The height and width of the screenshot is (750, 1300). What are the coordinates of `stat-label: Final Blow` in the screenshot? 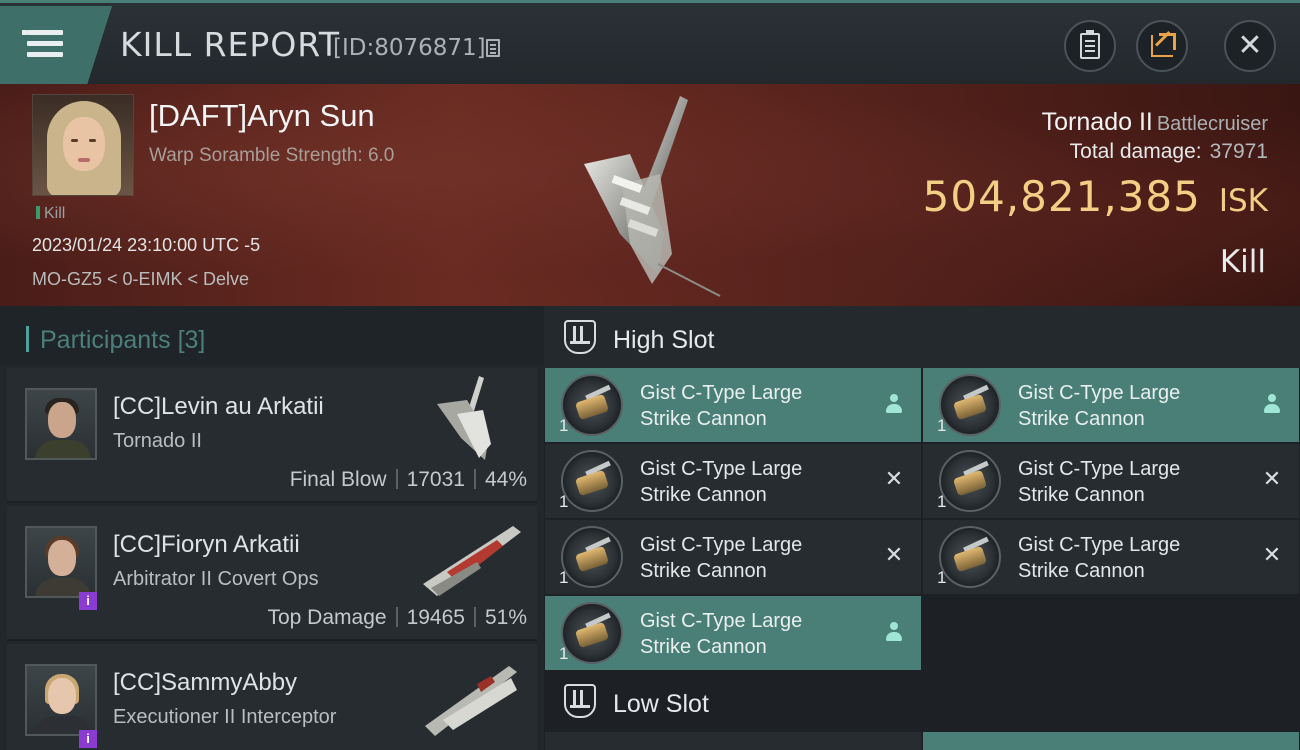 It's located at (338, 479).